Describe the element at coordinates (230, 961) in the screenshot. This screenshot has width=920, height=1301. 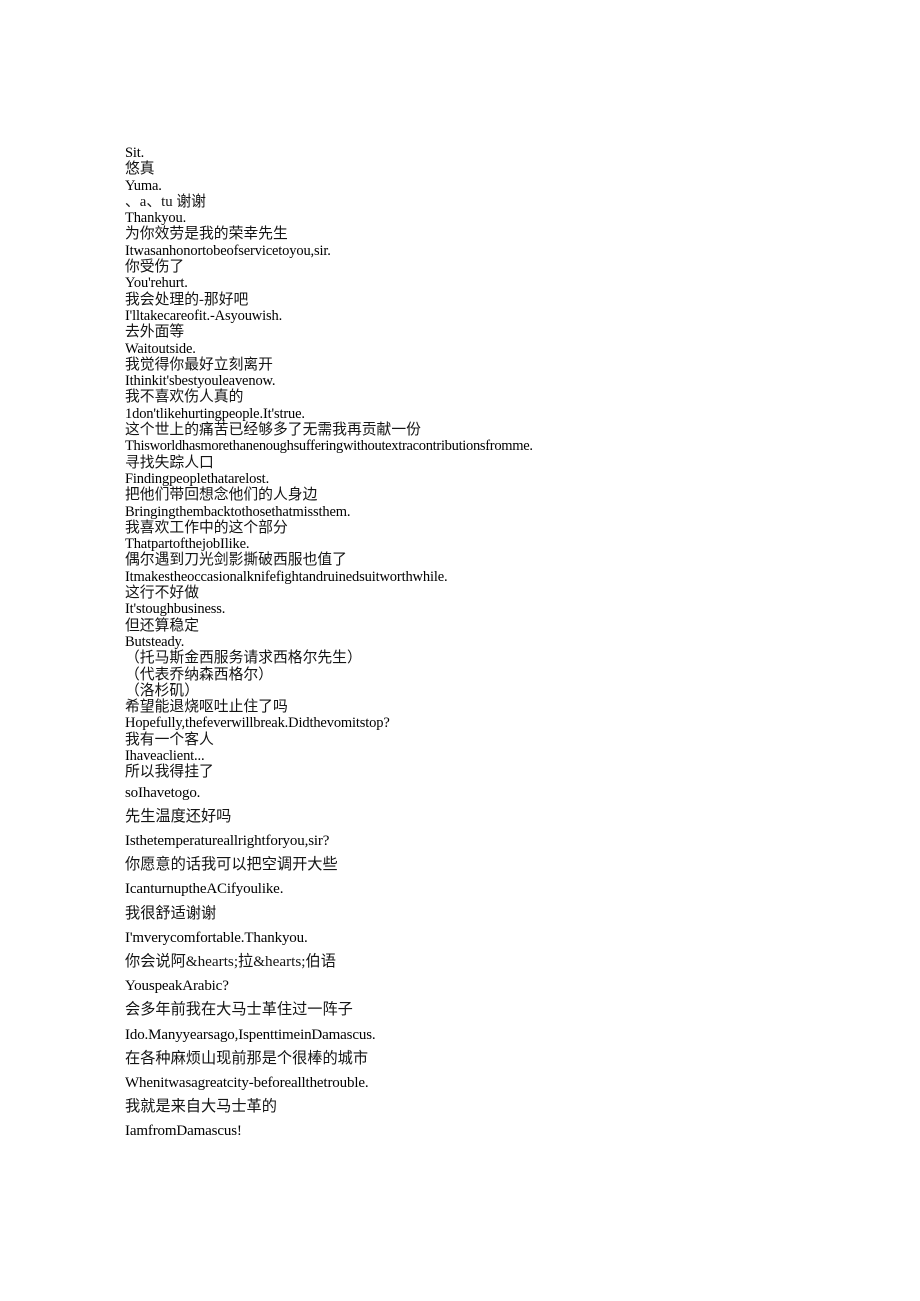
I see `transcript-line: 你会说阿&hearts;拉&hearts;伯语` at that location.